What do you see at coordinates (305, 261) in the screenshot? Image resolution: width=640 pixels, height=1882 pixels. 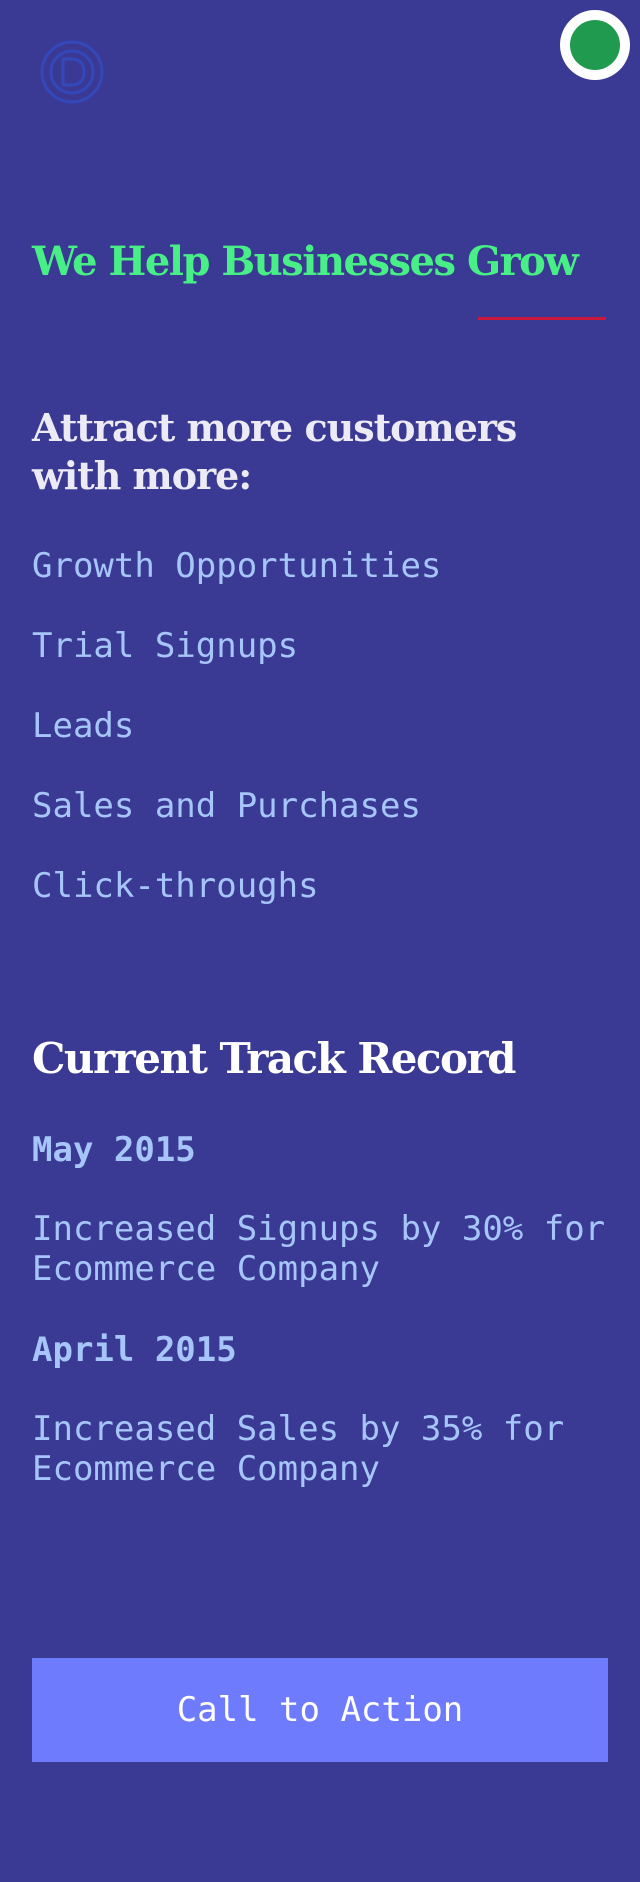 I see `page-headline: We Help Businesses Grow` at bounding box center [305, 261].